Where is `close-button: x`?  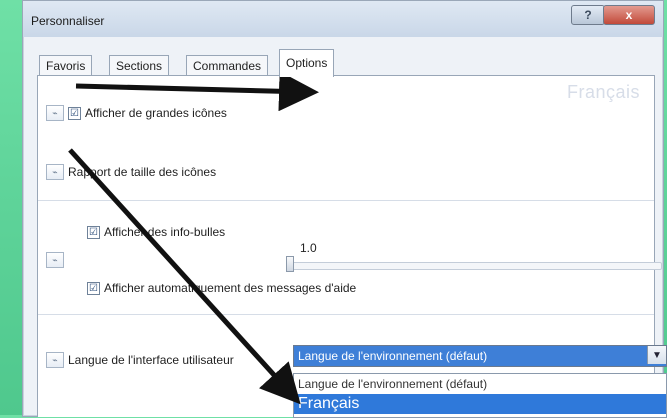
close-button: x is located at coordinates (629, 15).